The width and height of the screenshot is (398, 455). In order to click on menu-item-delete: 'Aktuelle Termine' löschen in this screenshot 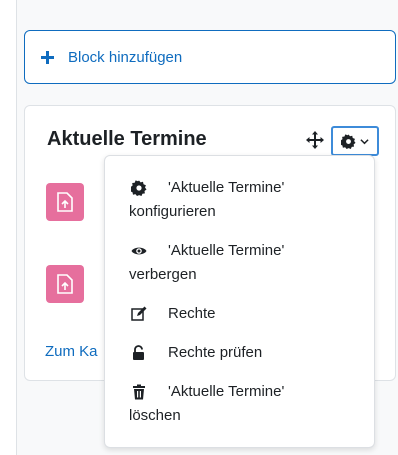, I will do `click(246, 404)`.